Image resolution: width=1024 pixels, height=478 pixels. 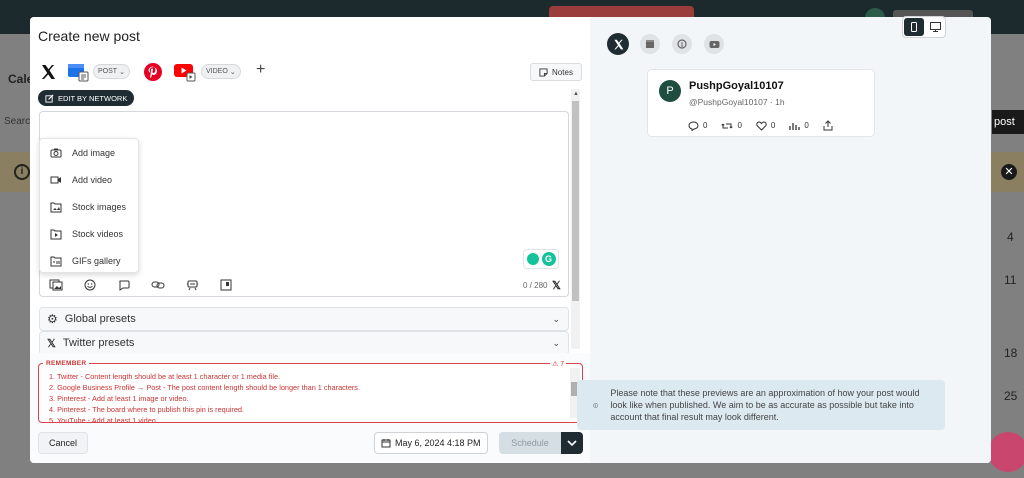 What do you see at coordinates (192, 285) in the screenshot?
I see `ai-assistant-icon` at bounding box center [192, 285].